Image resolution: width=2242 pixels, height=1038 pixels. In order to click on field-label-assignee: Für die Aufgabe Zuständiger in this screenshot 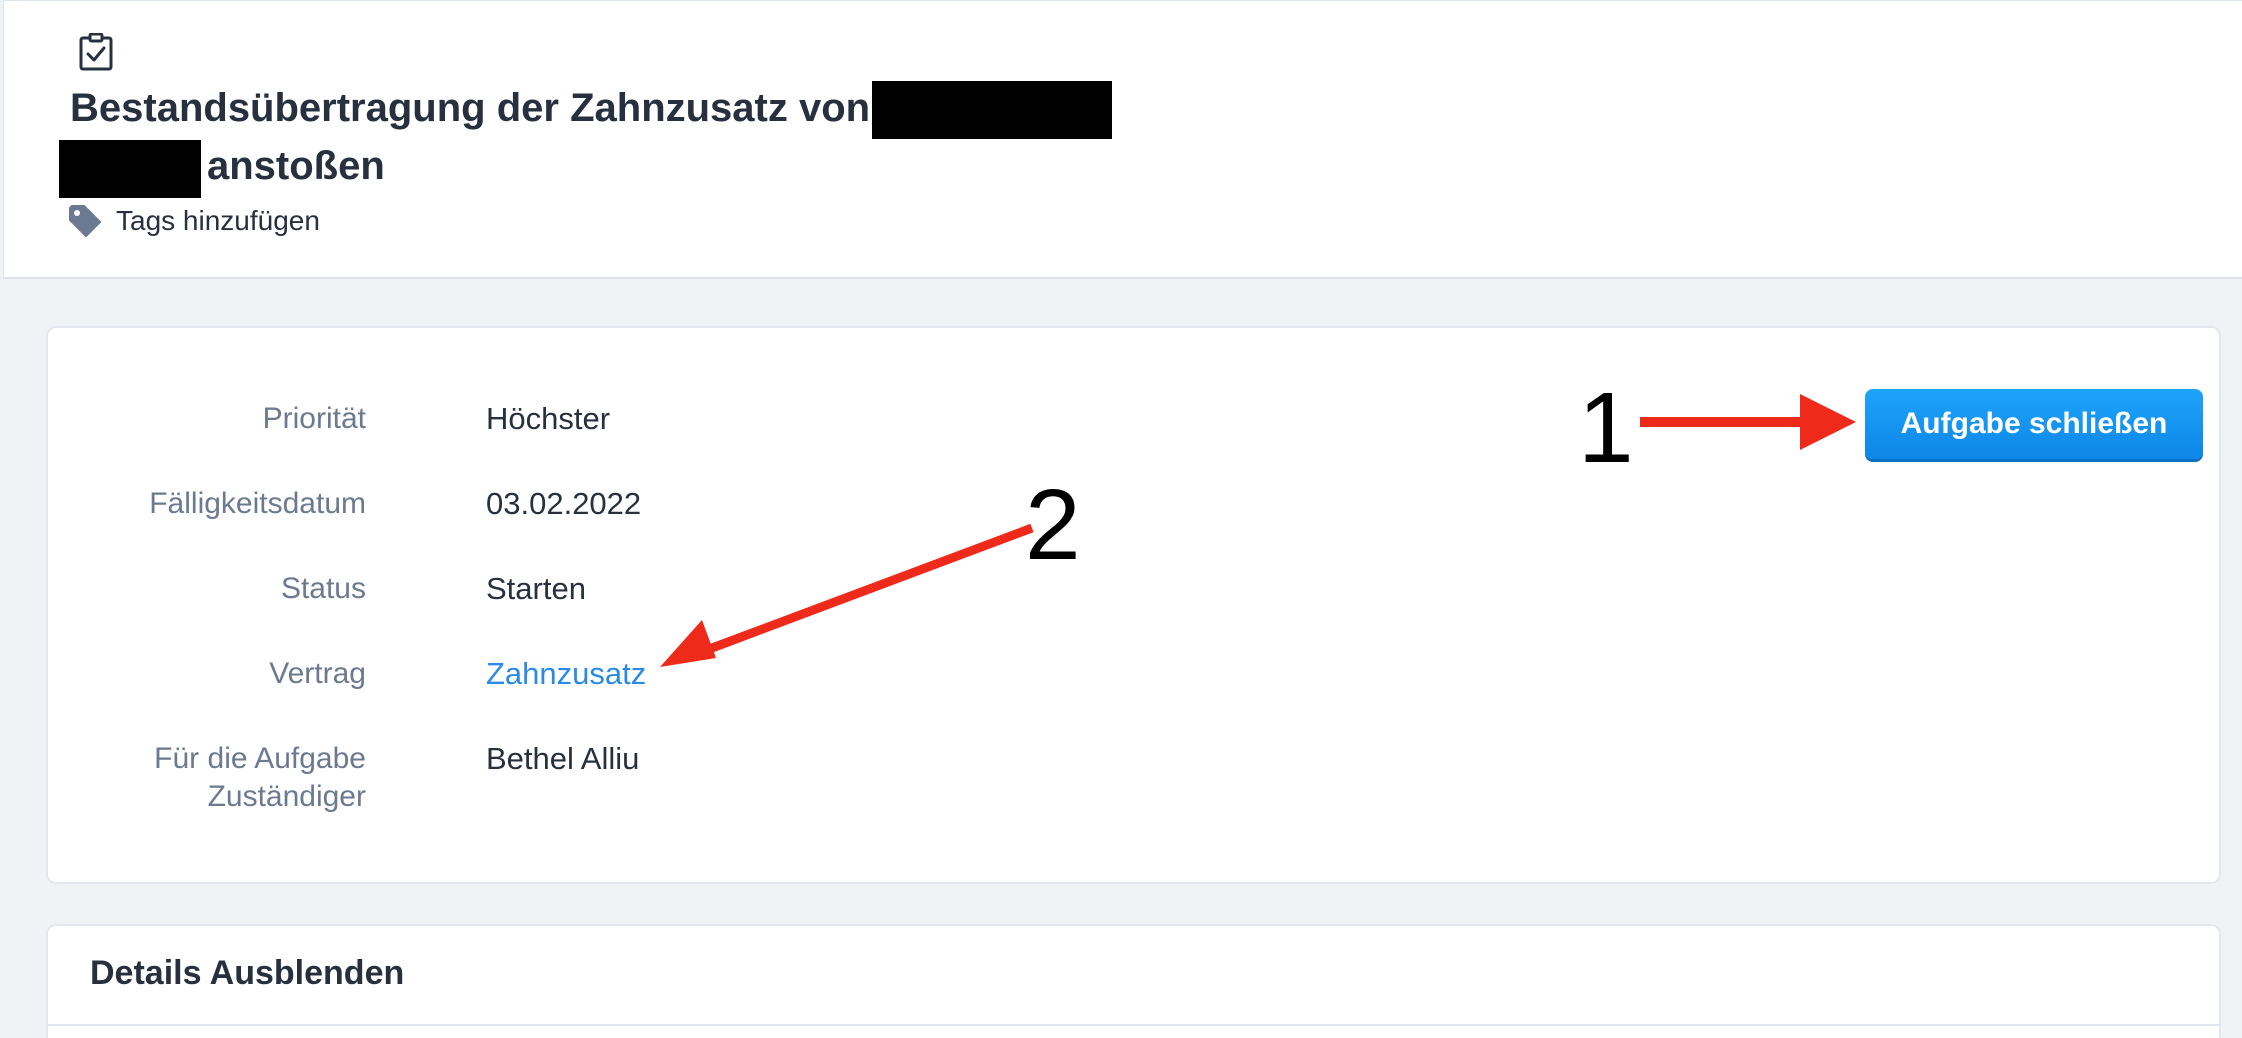, I will do `click(260, 777)`.